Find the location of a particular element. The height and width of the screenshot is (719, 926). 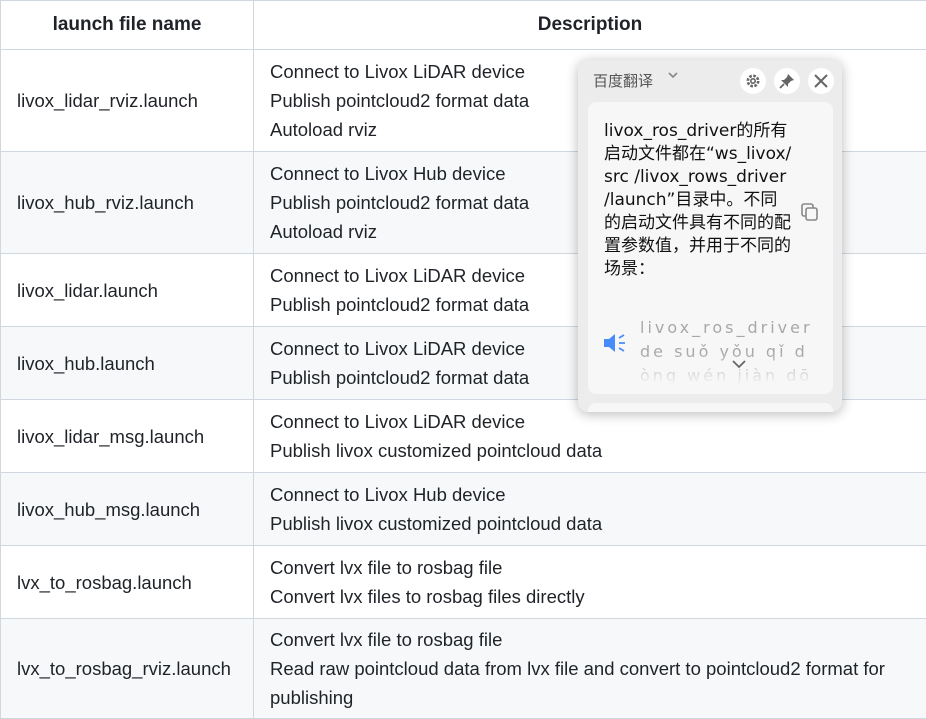

settings-button is located at coordinates (753, 81).